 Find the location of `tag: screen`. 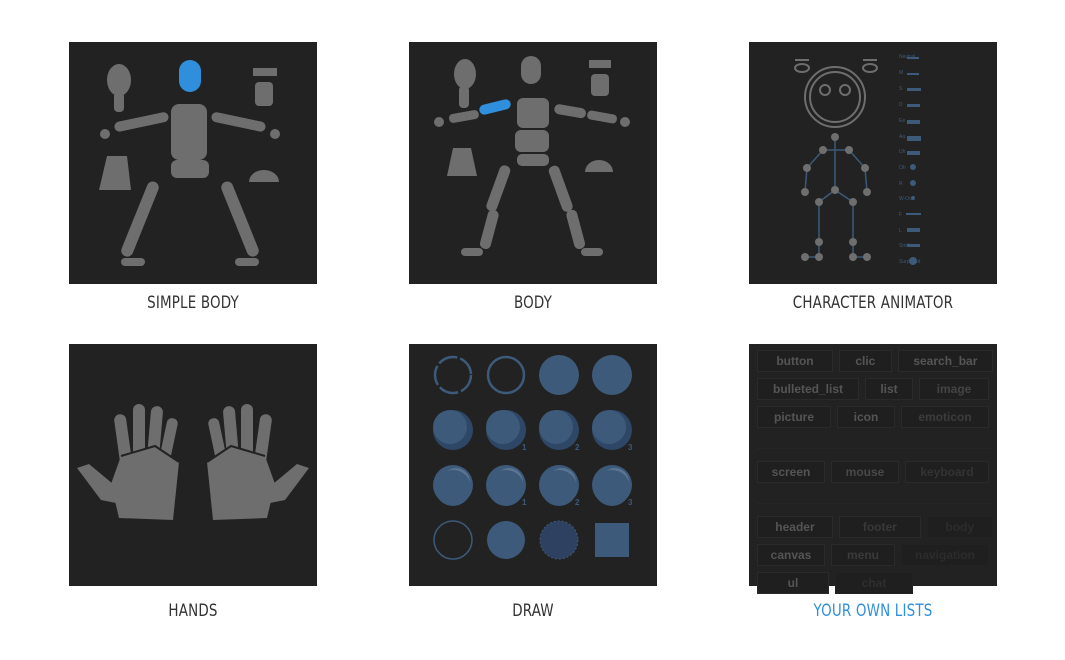

tag: screen is located at coordinates (791, 472).